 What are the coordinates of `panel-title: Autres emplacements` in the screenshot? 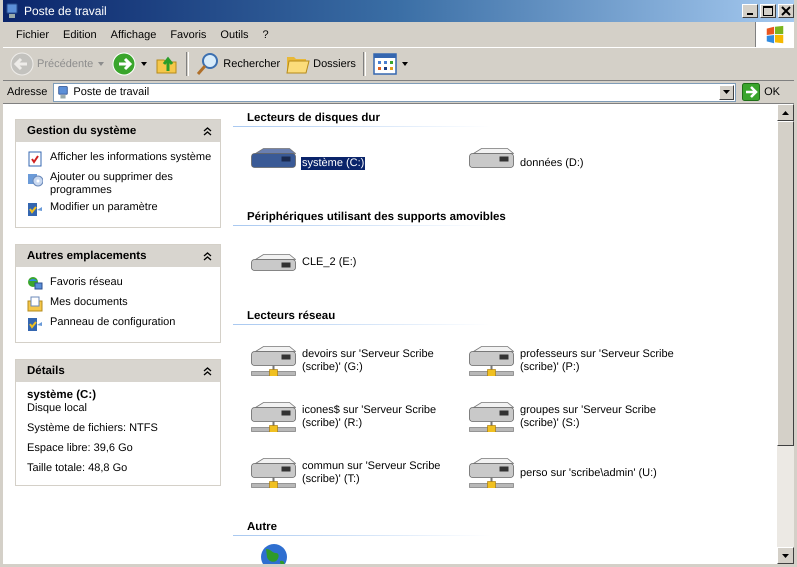 It's located at (87, 256).